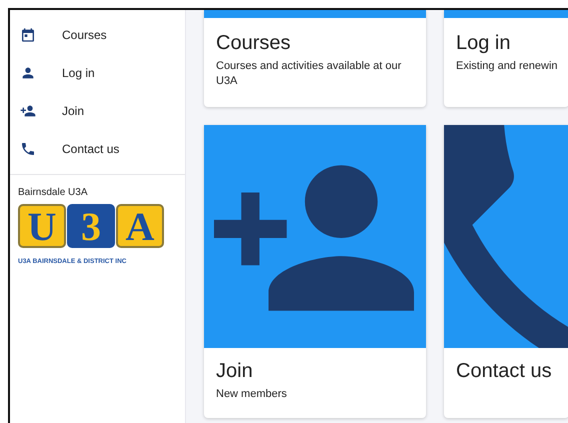 Image resolution: width=568 pixels, height=423 pixels. Describe the element at coordinates (506, 58) in the screenshot. I see `card: Log in Existing and renewin` at that location.